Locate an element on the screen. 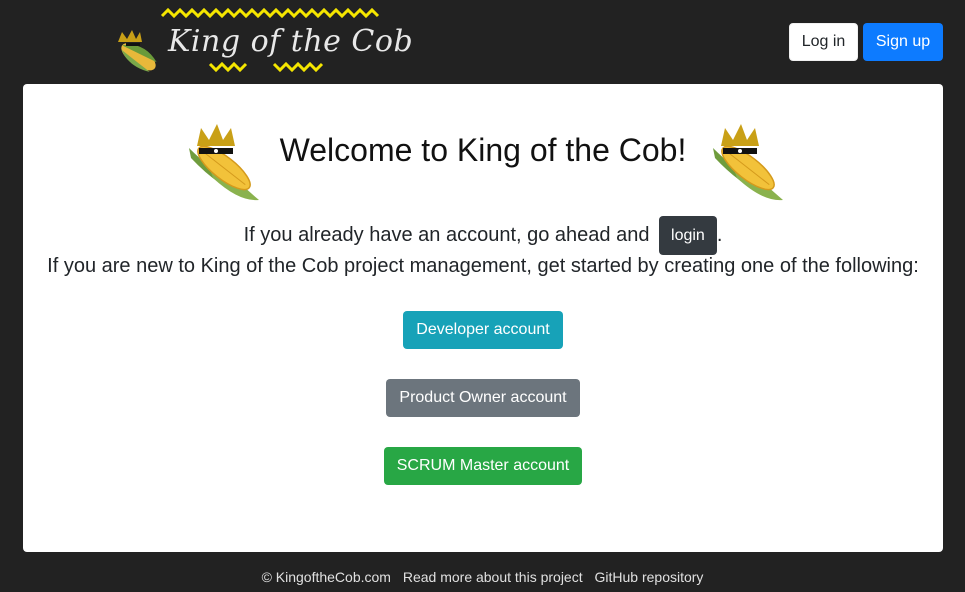 This screenshot has height=592, width=965. existing-account-suffix: . is located at coordinates (719, 234).